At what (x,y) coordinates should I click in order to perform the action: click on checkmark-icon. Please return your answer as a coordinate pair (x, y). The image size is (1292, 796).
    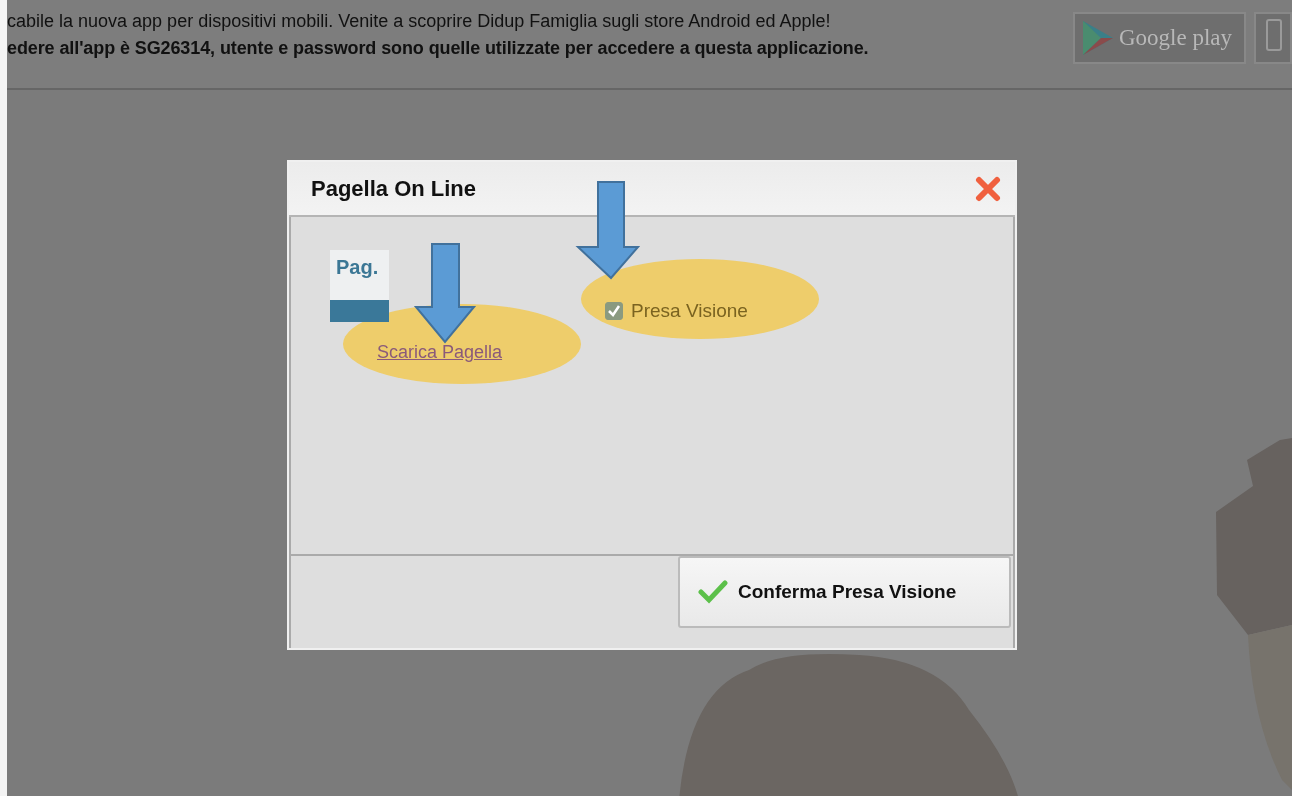
    Looking at the image, I should click on (713, 592).